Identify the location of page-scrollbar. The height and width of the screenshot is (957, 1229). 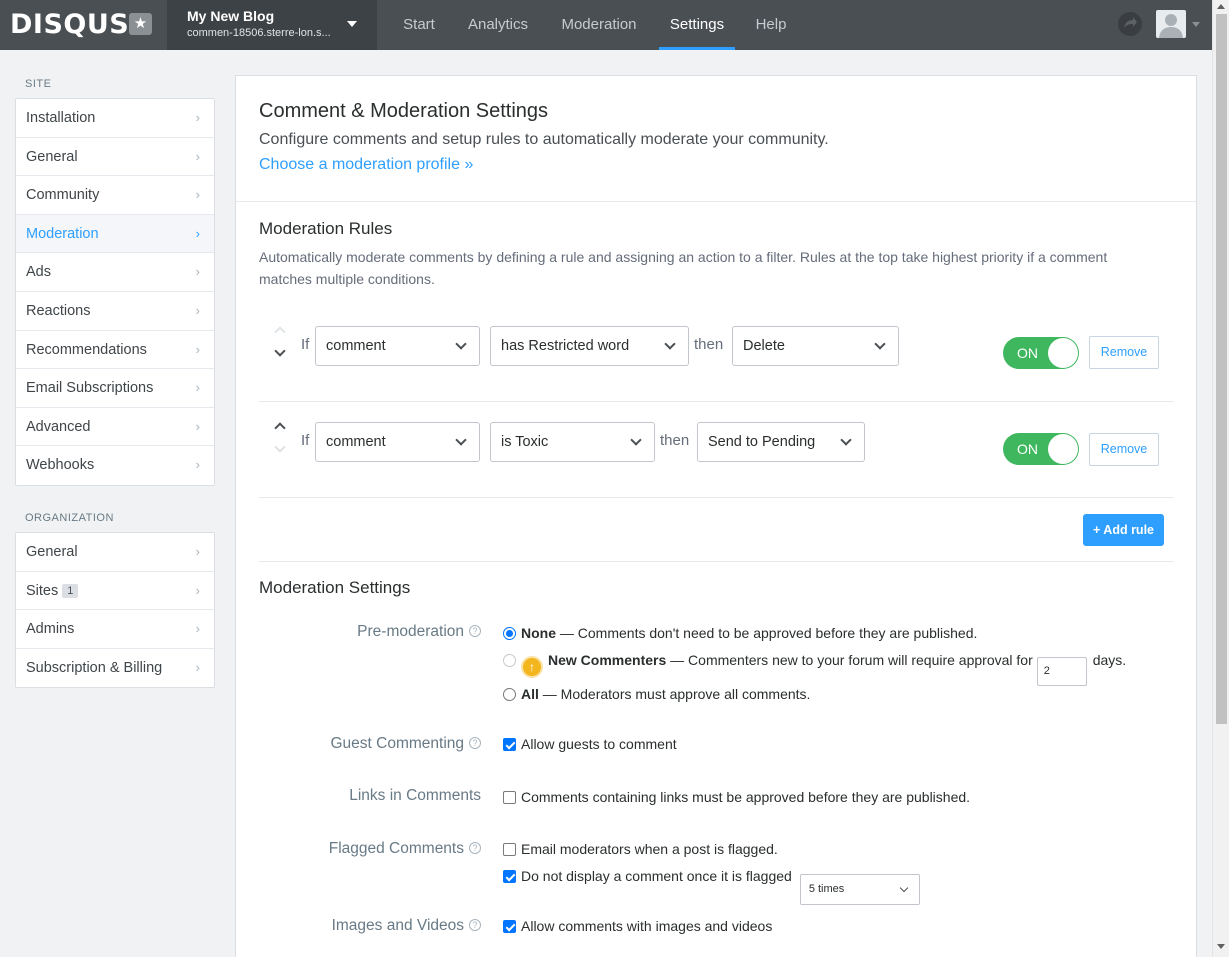
(1220, 478).